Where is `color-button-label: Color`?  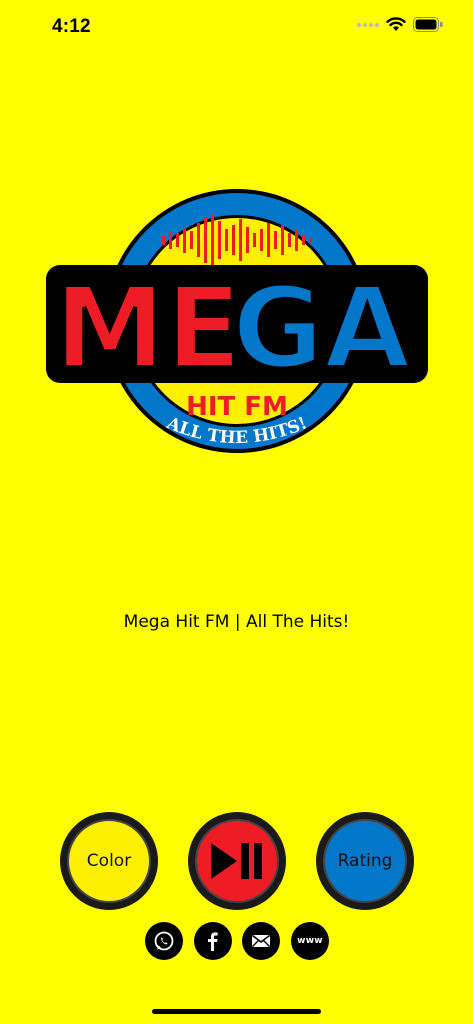
color-button-label: Color is located at coordinates (109, 861).